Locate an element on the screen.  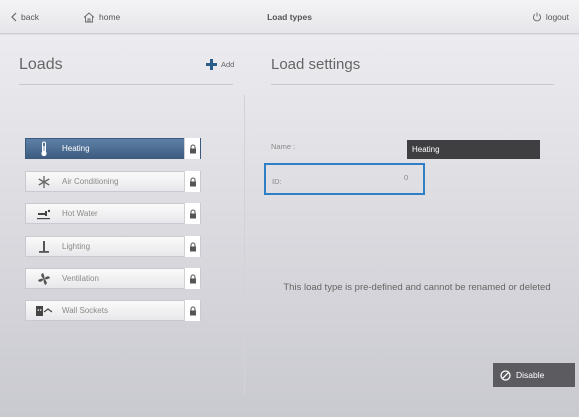
add-label: Add is located at coordinates (228, 64).